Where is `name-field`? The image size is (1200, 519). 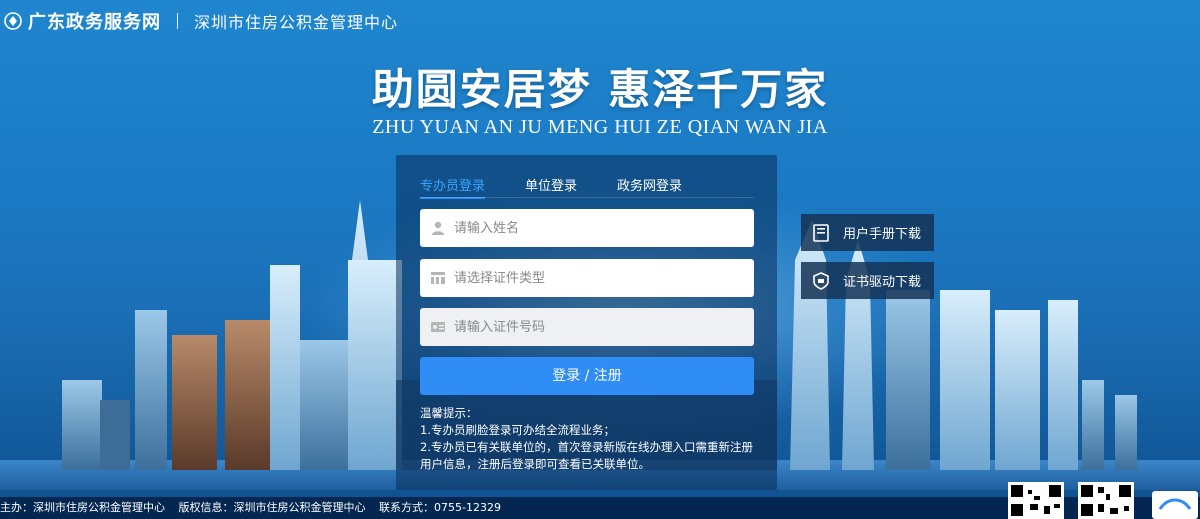 name-field is located at coordinates (587, 228).